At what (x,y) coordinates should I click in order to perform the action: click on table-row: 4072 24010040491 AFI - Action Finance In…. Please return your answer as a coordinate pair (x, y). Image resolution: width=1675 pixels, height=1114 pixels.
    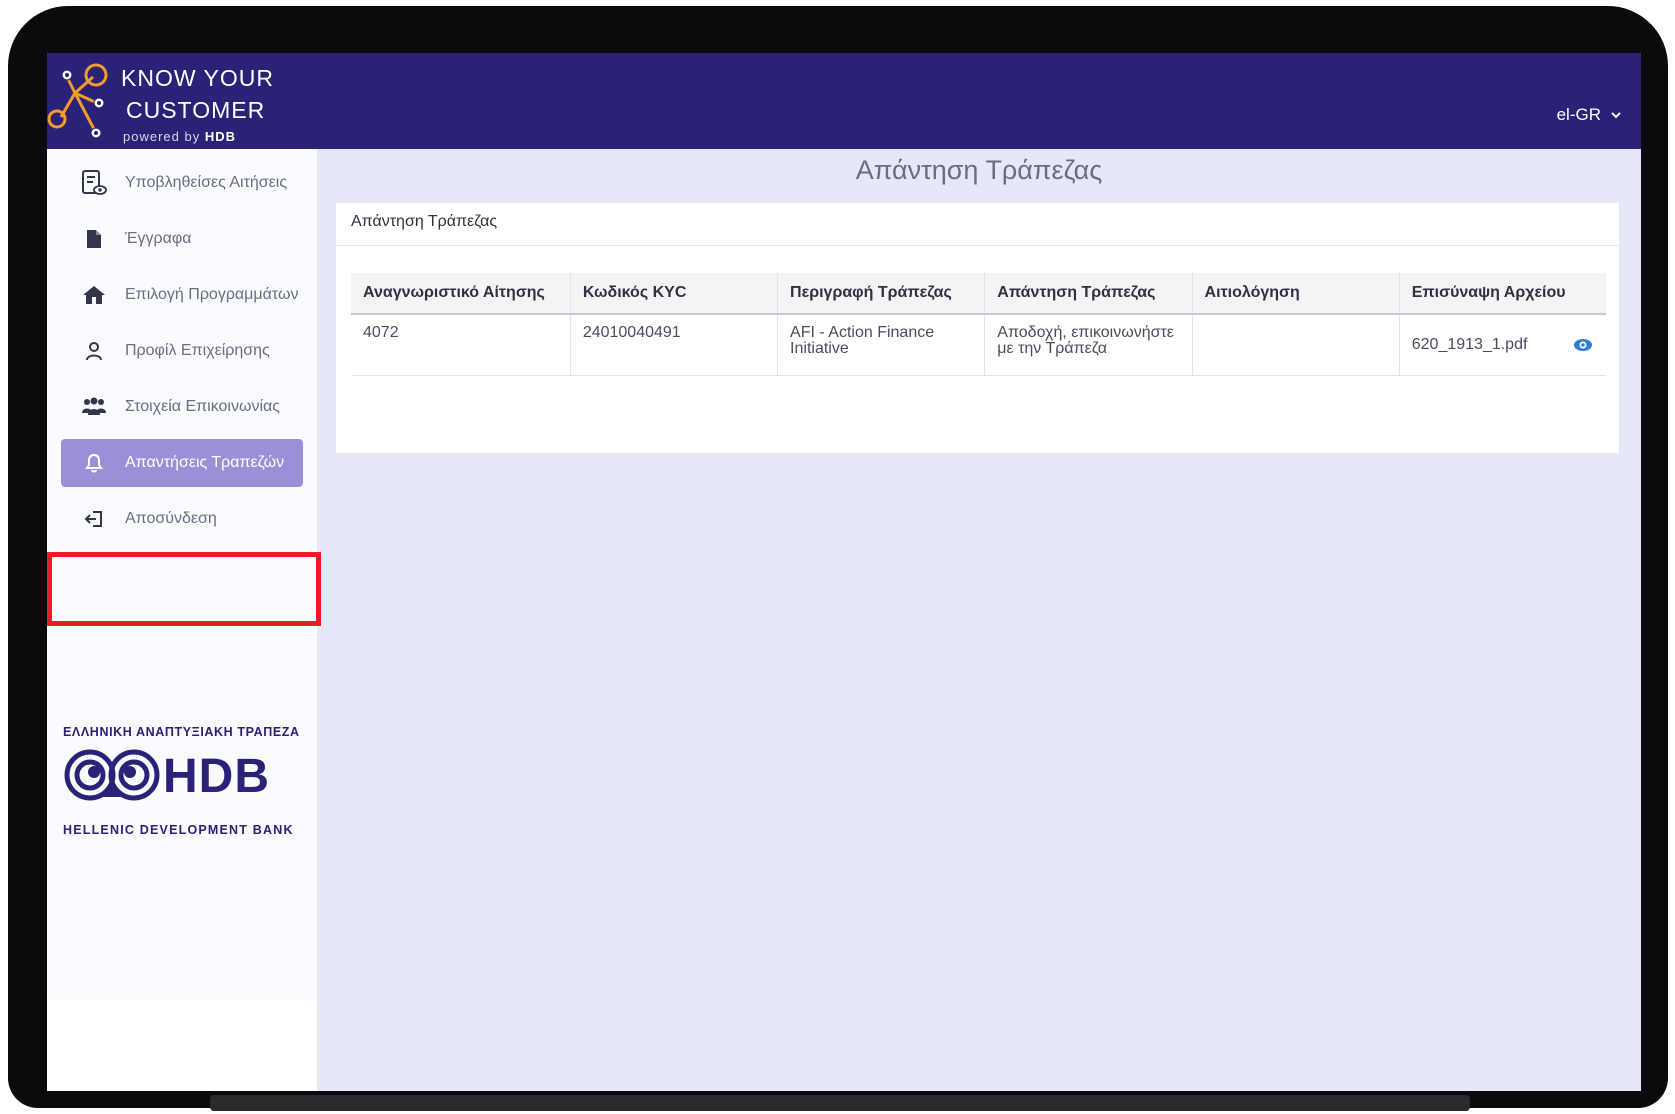
    Looking at the image, I should click on (978, 345).